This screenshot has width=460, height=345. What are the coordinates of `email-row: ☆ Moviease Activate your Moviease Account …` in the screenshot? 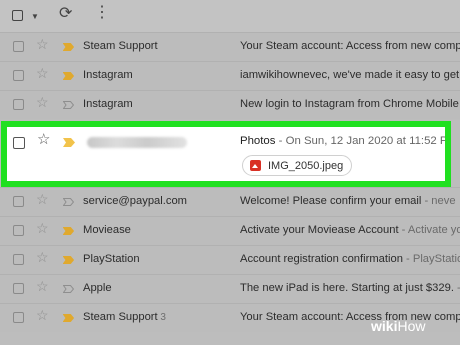 It's located at (230, 230).